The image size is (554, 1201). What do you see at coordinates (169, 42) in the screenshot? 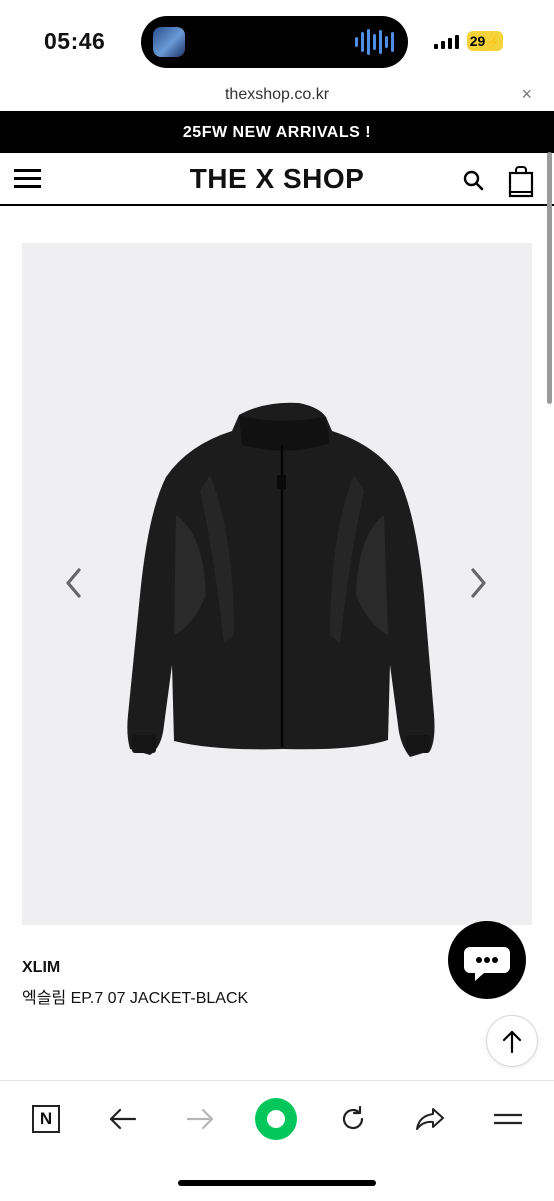
I see `now-playing-app-icon` at bounding box center [169, 42].